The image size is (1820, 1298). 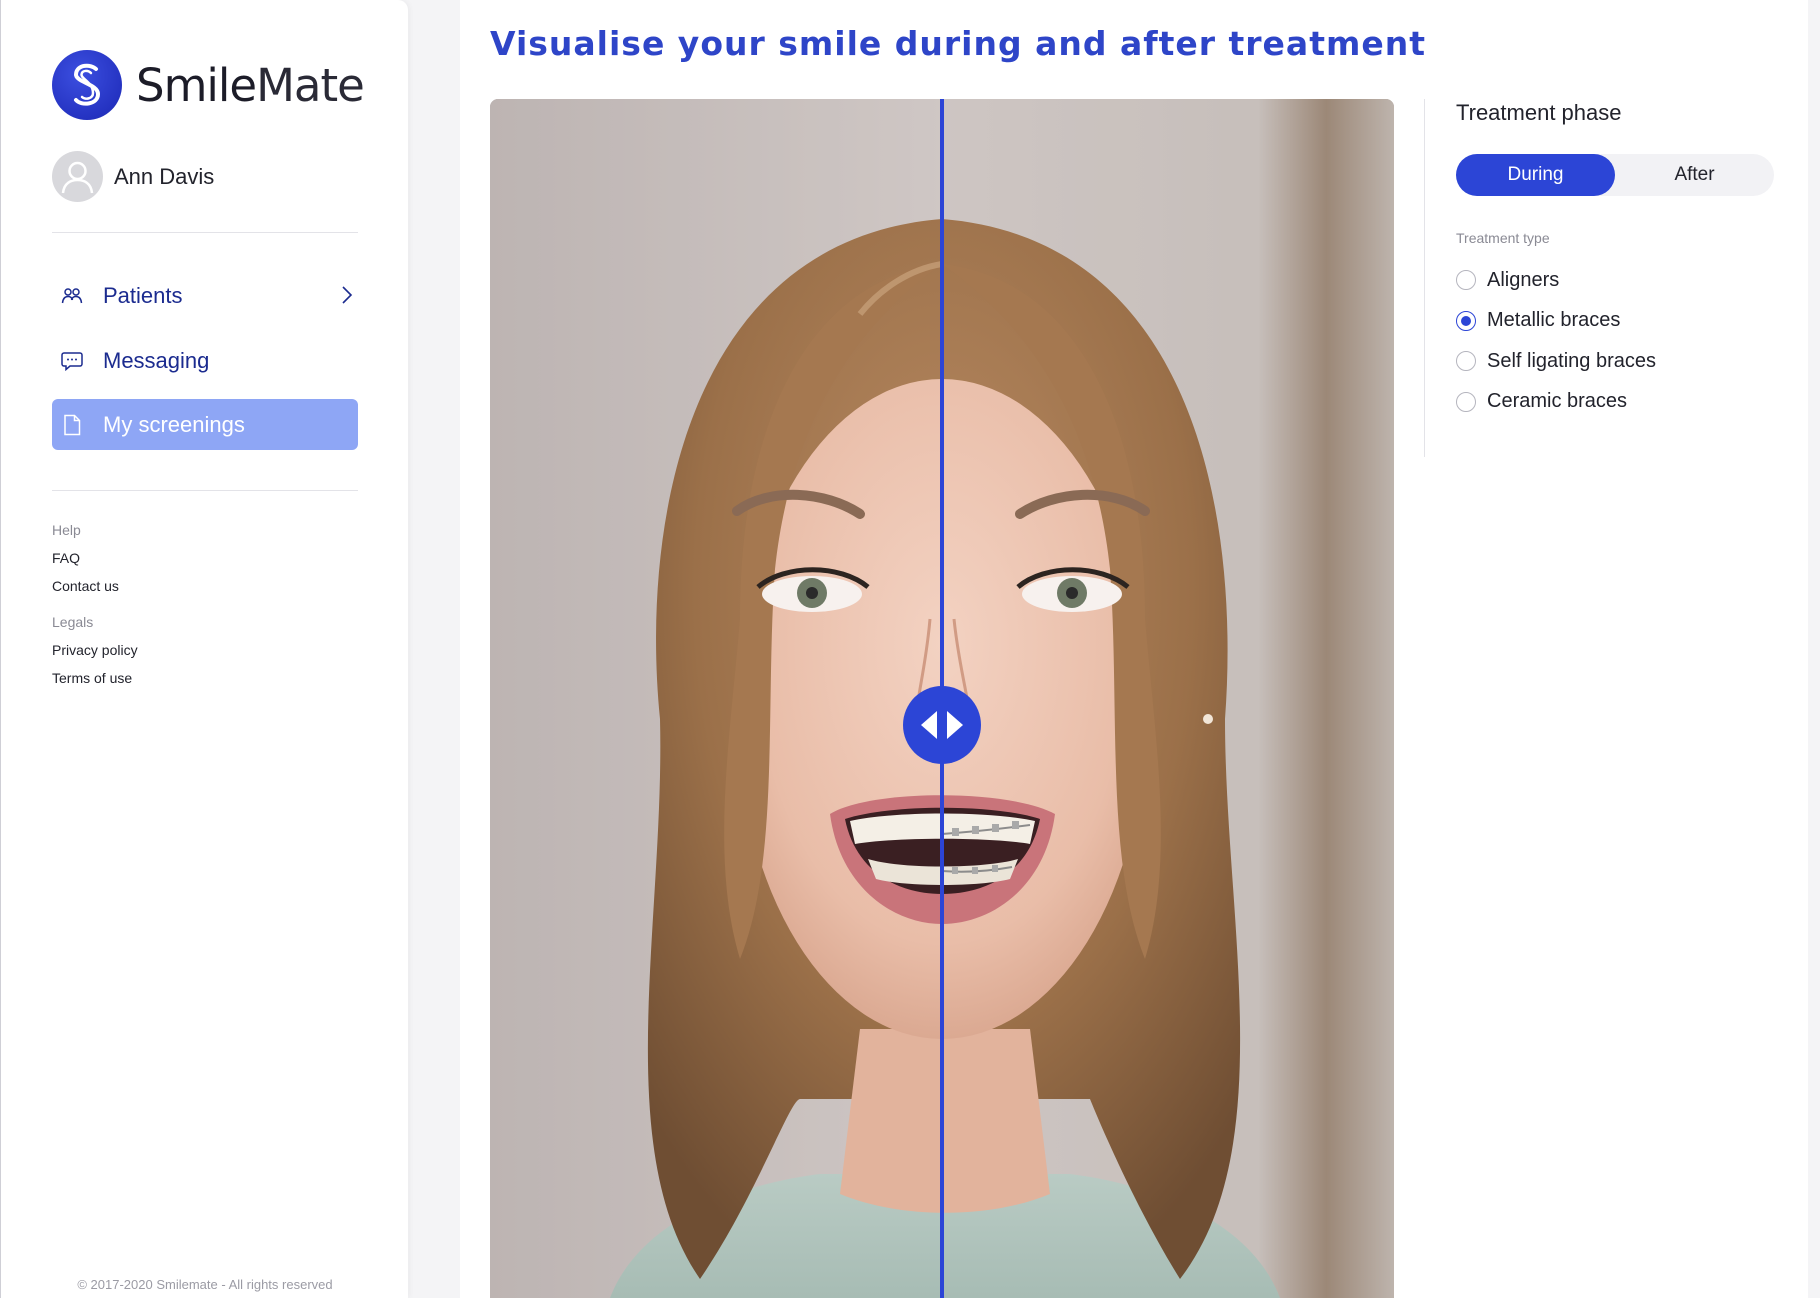 What do you see at coordinates (72, 361) in the screenshot?
I see `chat-bubble-icon` at bounding box center [72, 361].